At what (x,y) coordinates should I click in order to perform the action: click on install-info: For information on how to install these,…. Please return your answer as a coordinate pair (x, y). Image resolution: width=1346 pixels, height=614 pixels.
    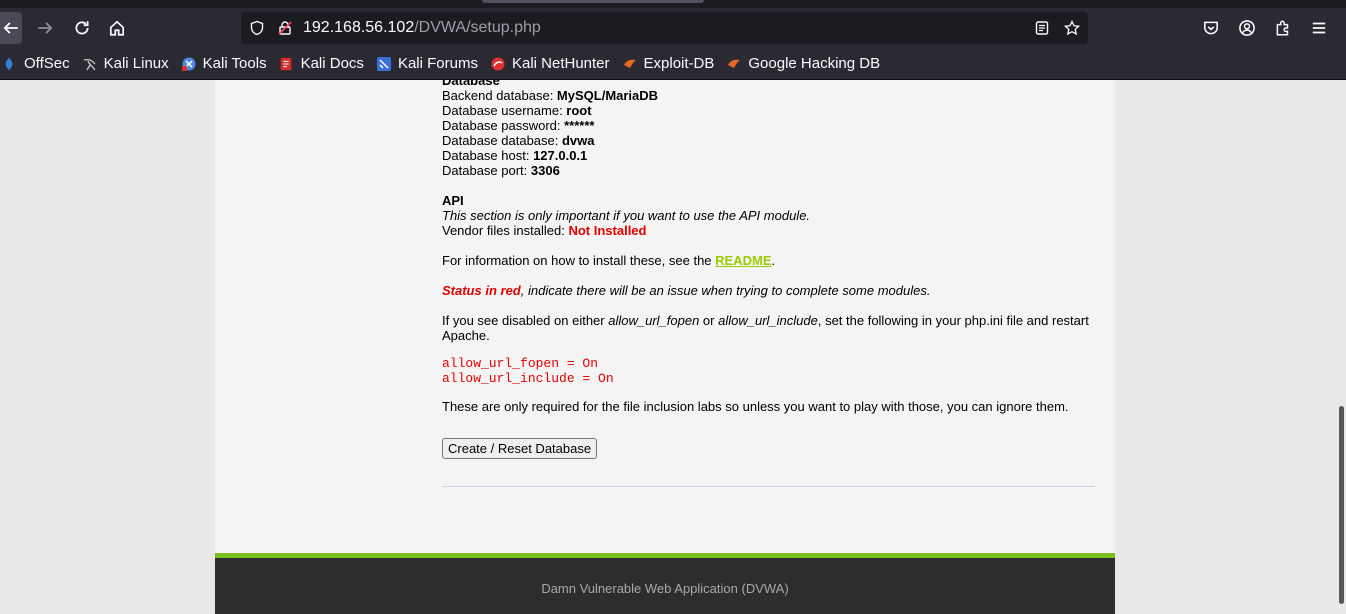
    Looking at the image, I should click on (609, 260).